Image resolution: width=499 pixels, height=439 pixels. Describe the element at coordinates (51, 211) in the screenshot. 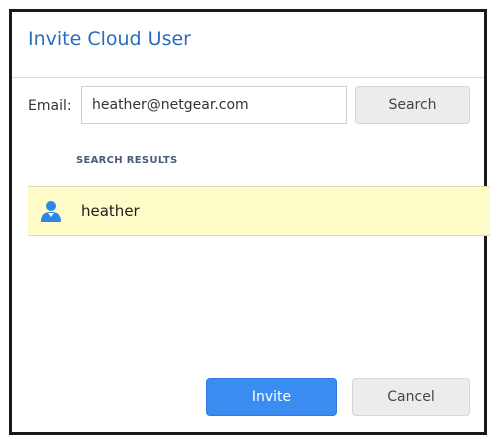

I see `user-icon` at that location.